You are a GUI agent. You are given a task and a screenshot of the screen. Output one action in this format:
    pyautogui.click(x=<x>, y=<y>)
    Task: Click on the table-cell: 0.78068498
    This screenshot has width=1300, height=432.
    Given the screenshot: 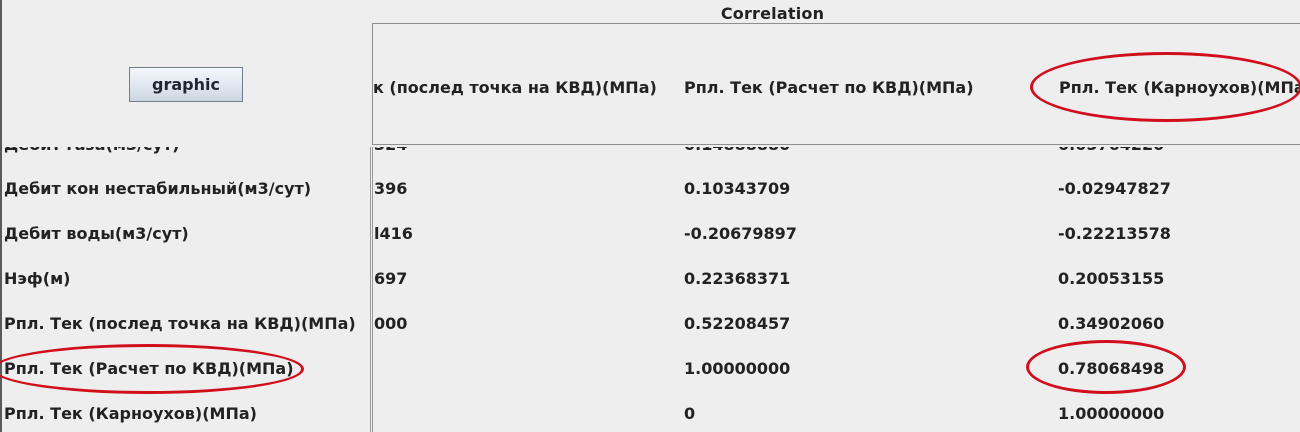 What is the action you would take?
    pyautogui.click(x=1111, y=368)
    